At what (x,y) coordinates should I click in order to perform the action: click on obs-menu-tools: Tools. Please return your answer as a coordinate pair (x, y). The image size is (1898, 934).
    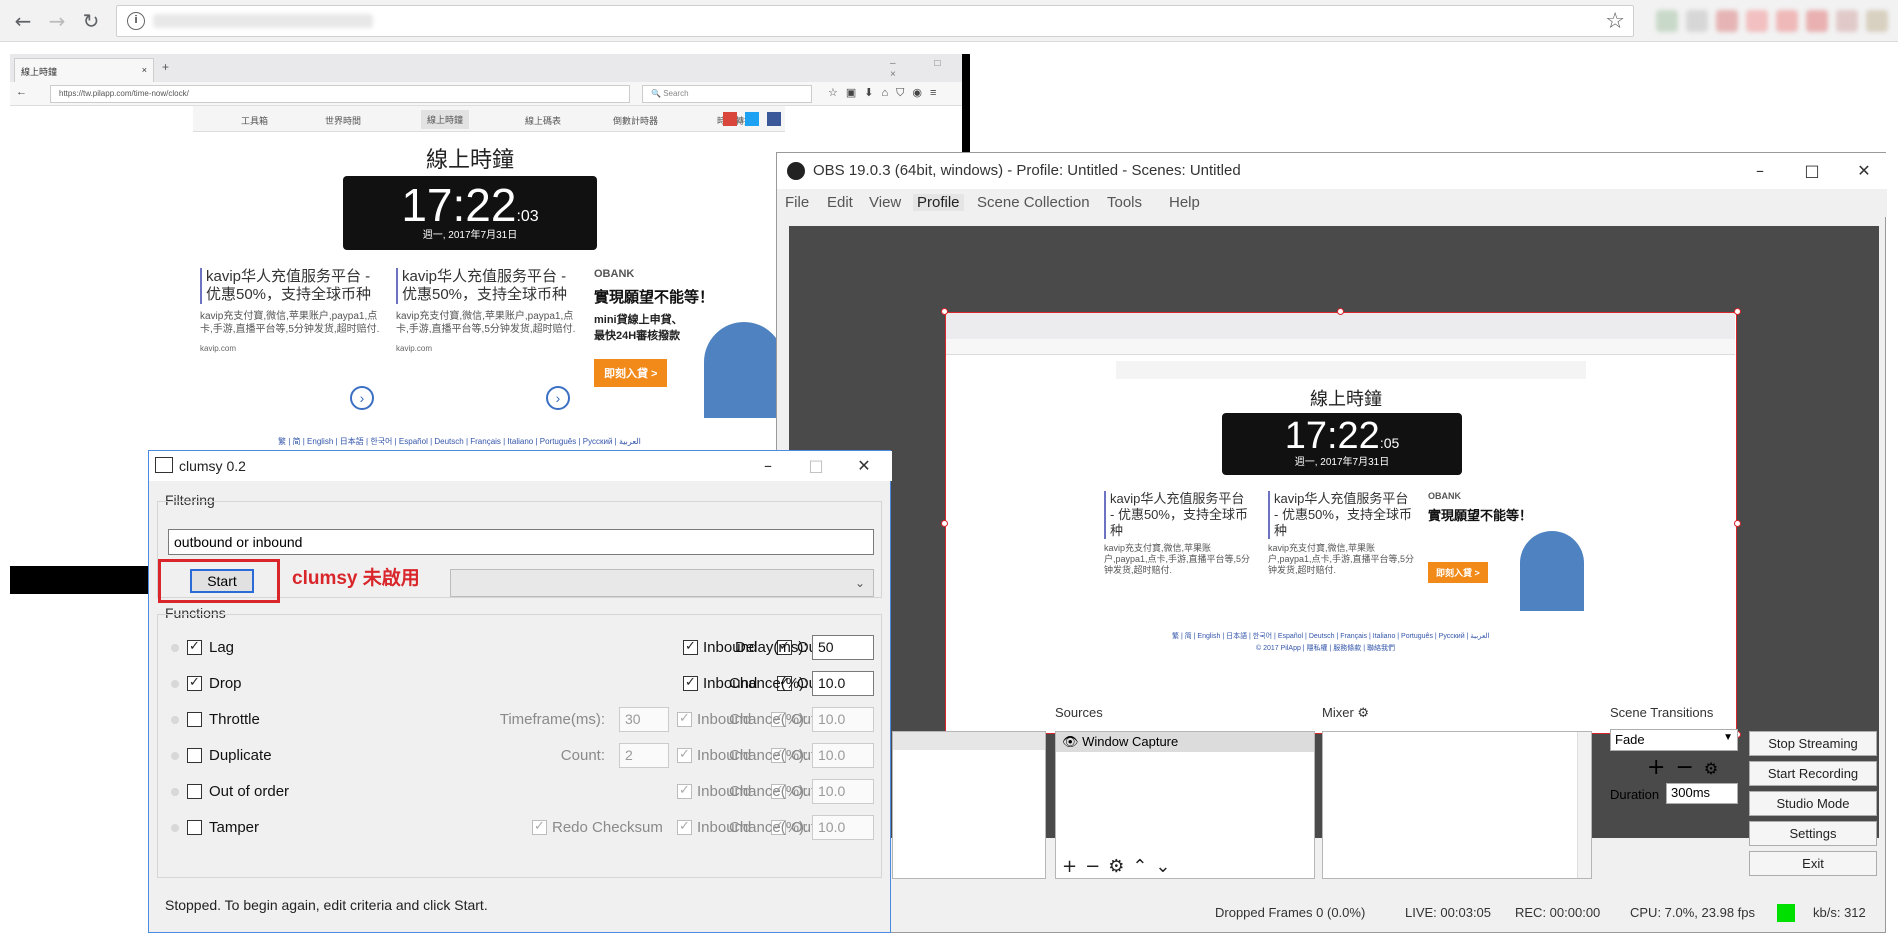
    Looking at the image, I should click on (1124, 202).